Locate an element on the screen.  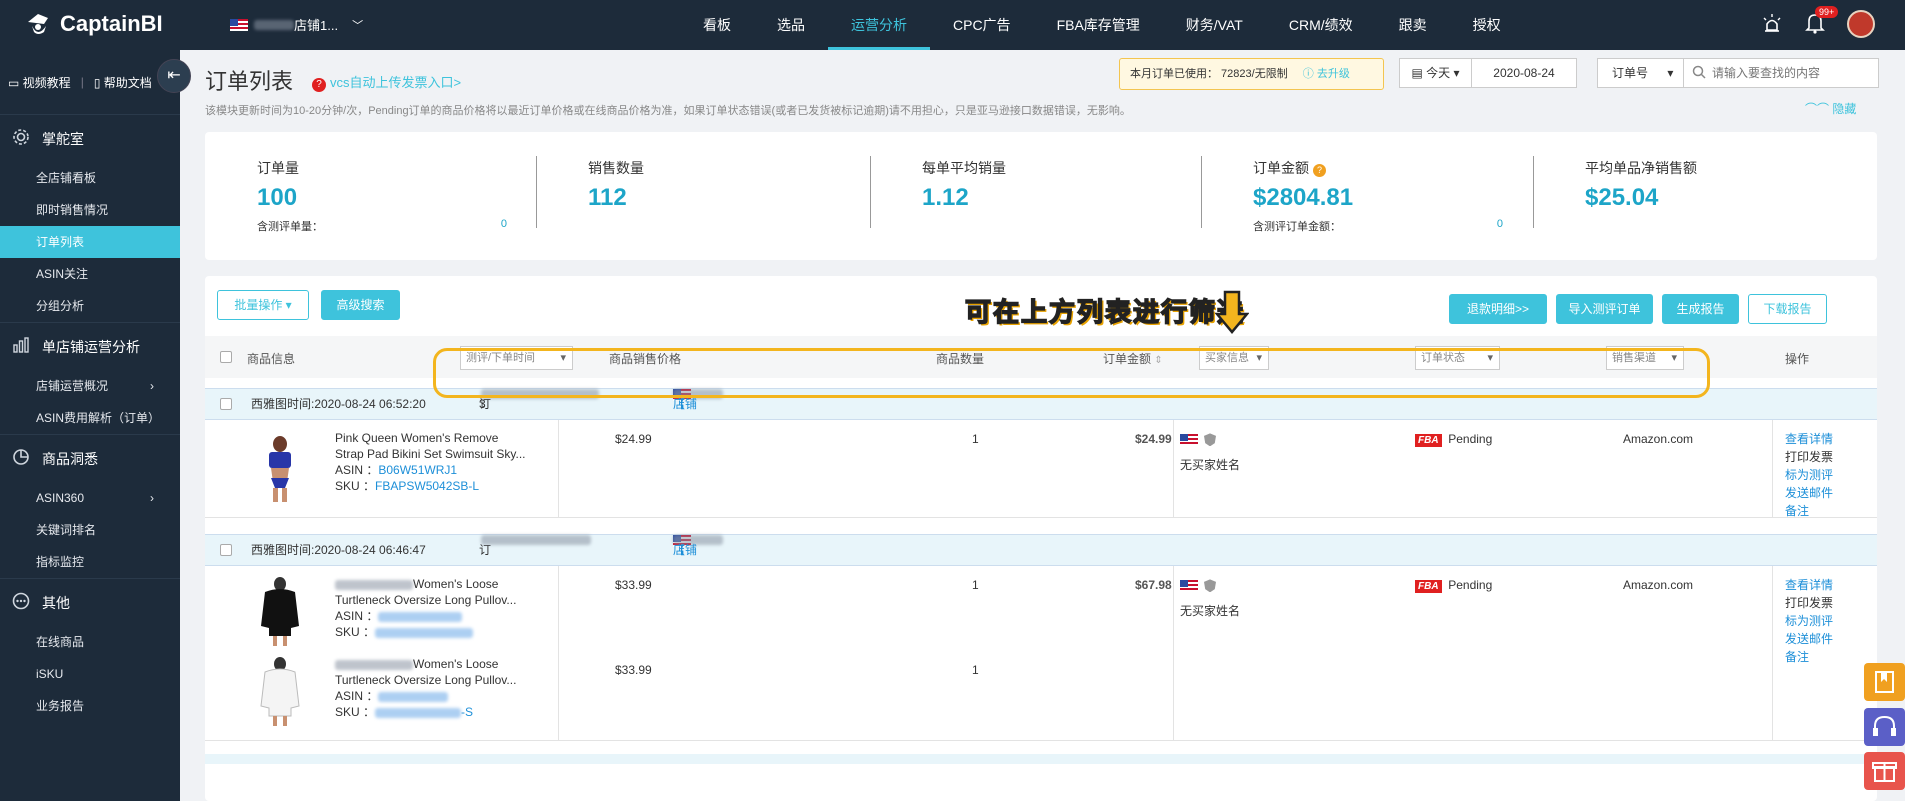
asin-link: B06W51WRJ1 is located at coordinates (417, 470).